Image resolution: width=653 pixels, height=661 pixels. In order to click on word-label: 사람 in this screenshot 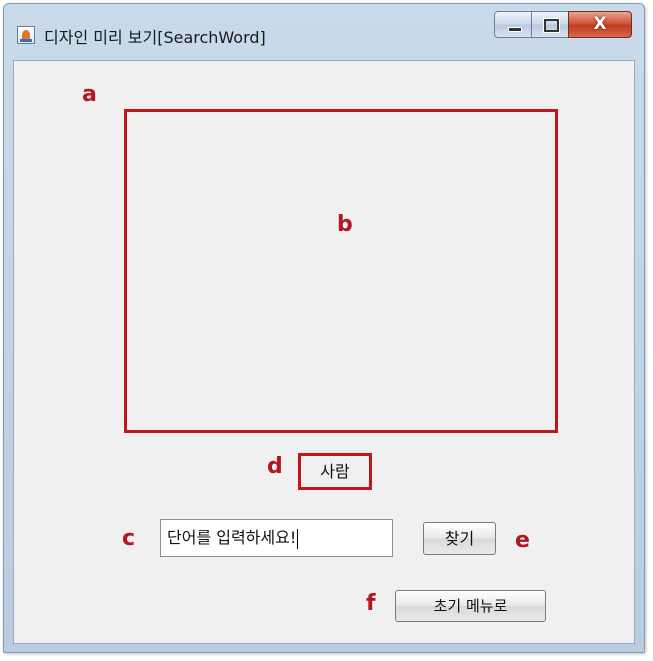, I will do `click(335, 471)`.